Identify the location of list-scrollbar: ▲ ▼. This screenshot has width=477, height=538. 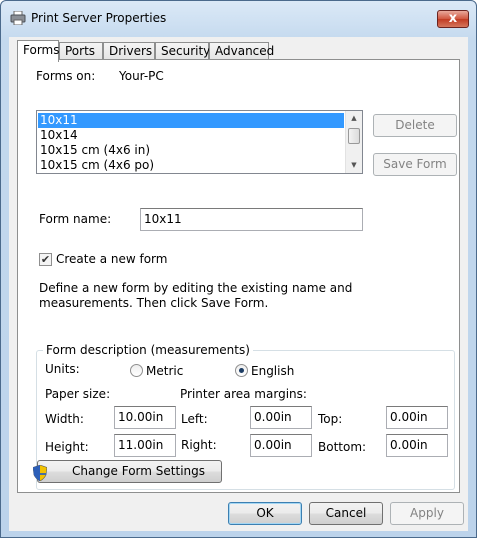
(353, 142).